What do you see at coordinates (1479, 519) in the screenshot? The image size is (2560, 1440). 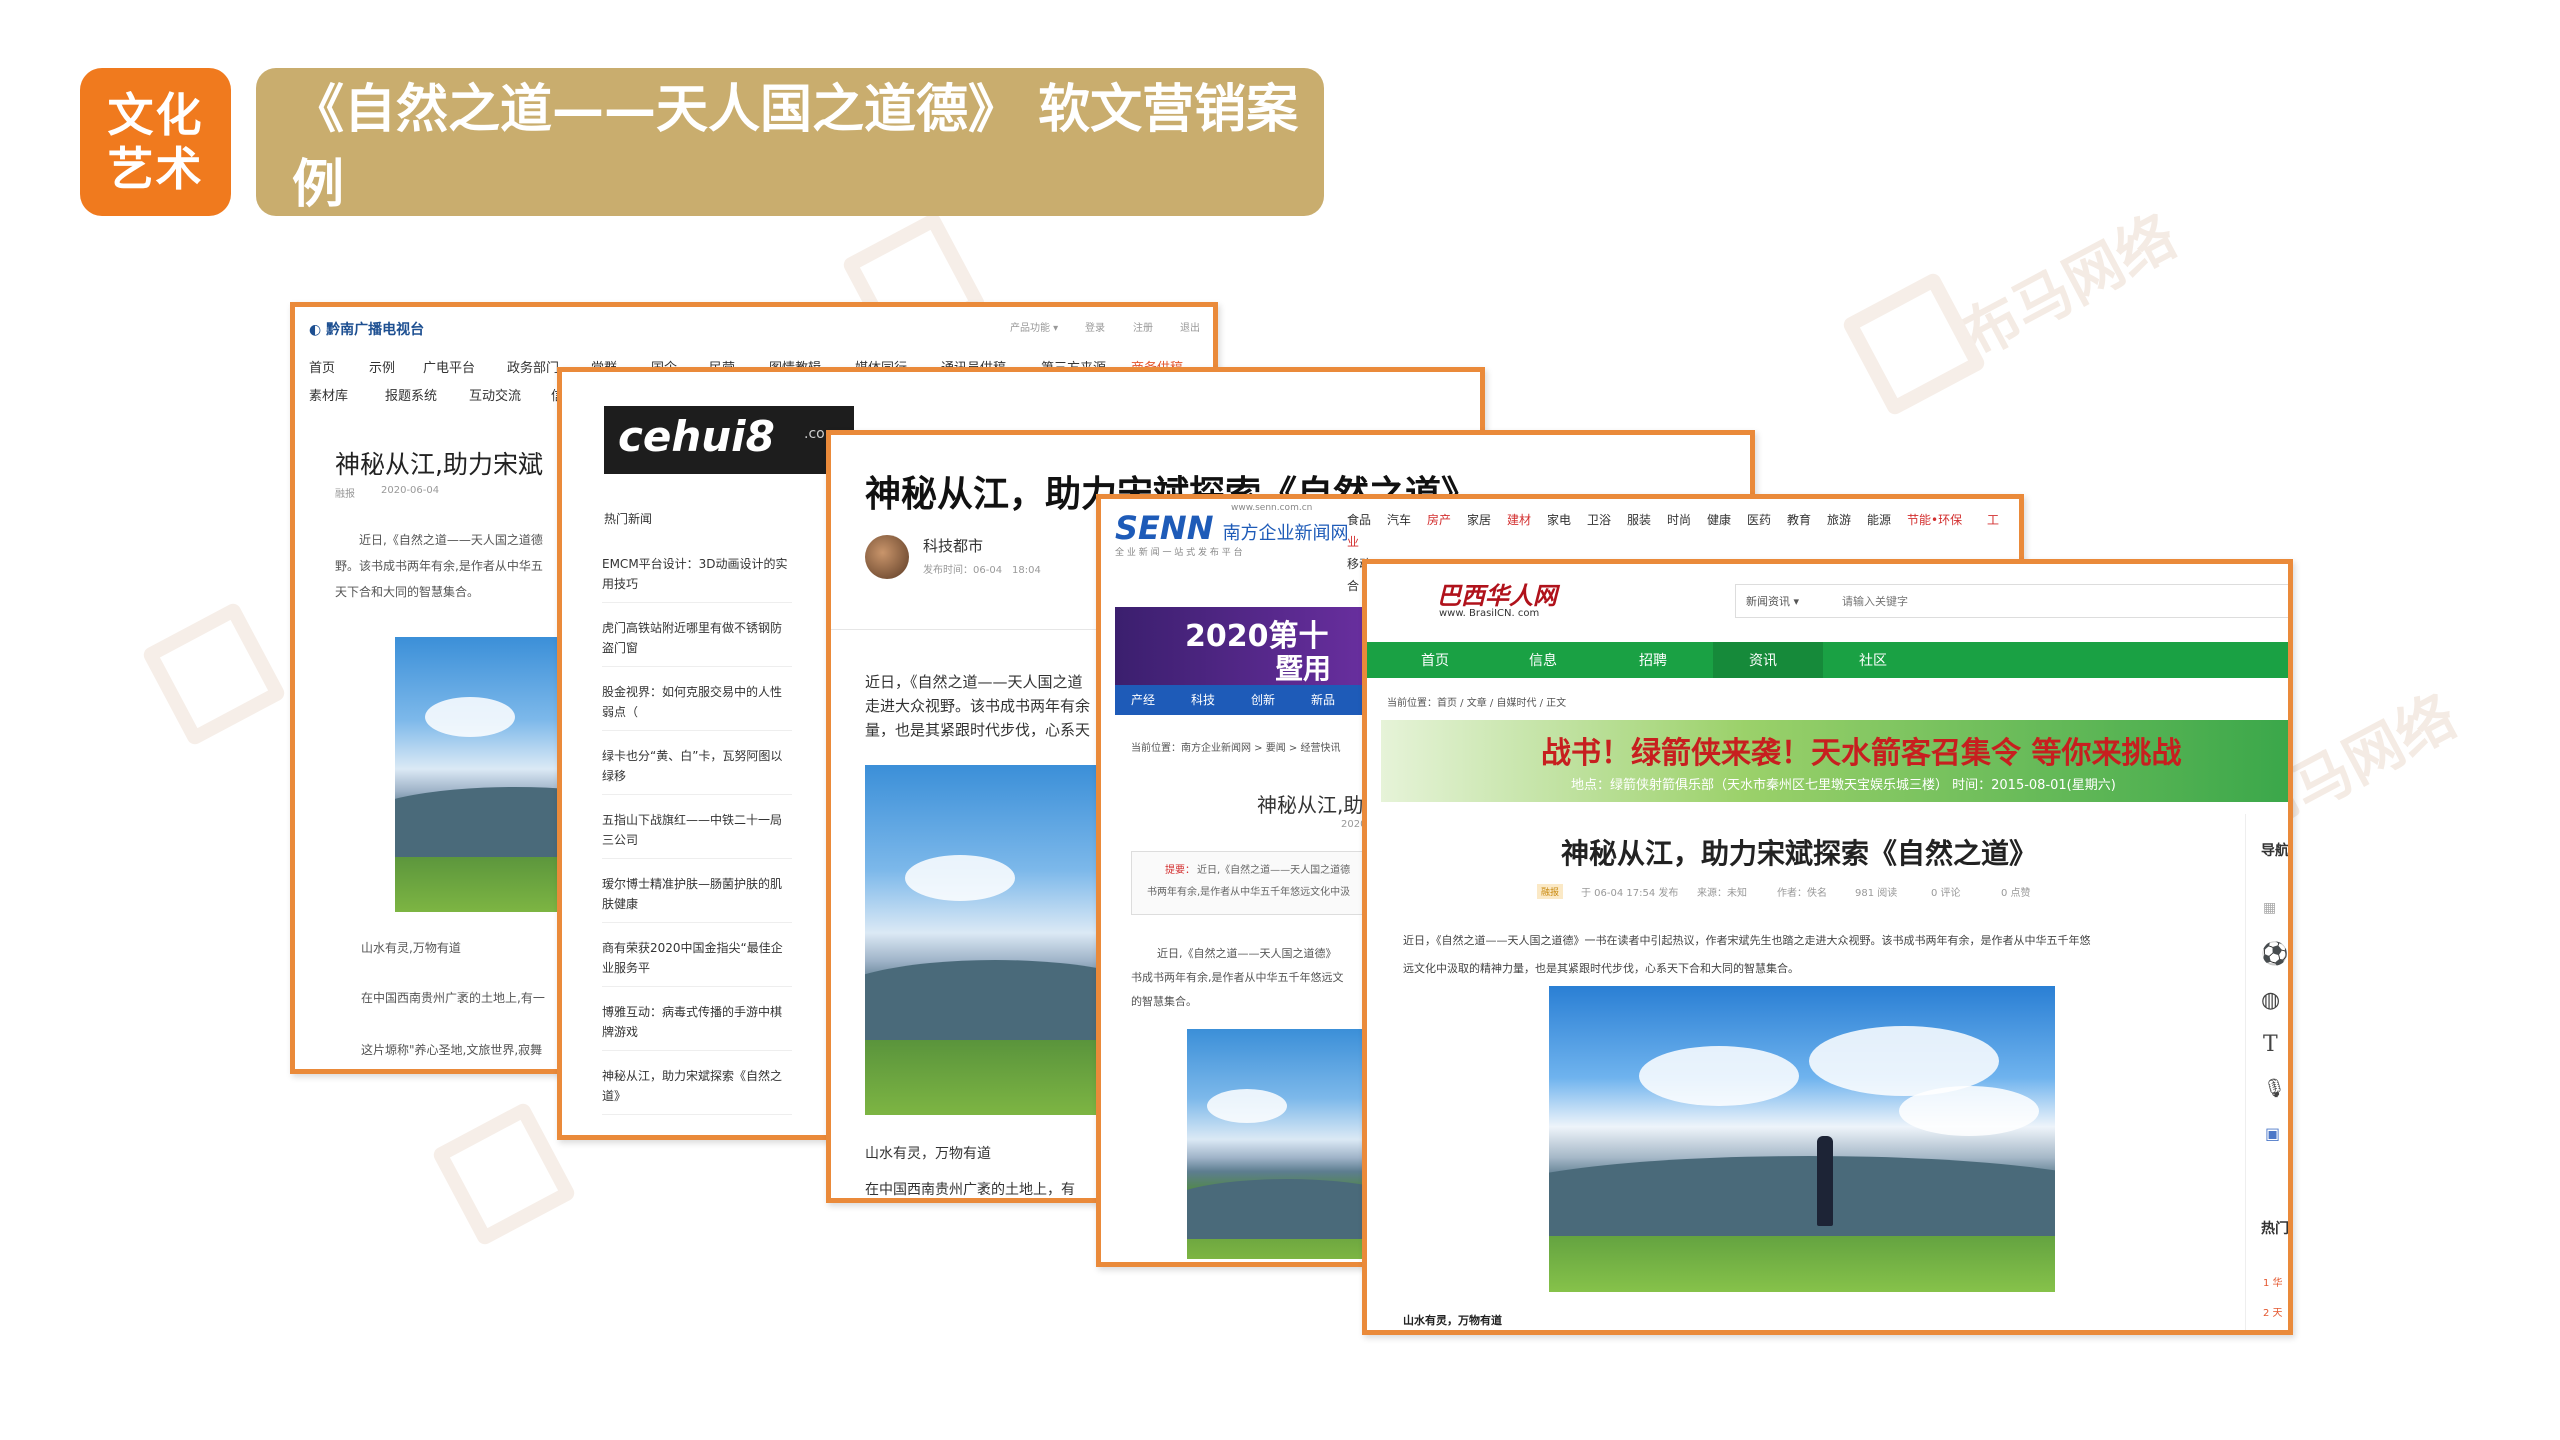 I see `nav-home-living: 家居` at bounding box center [1479, 519].